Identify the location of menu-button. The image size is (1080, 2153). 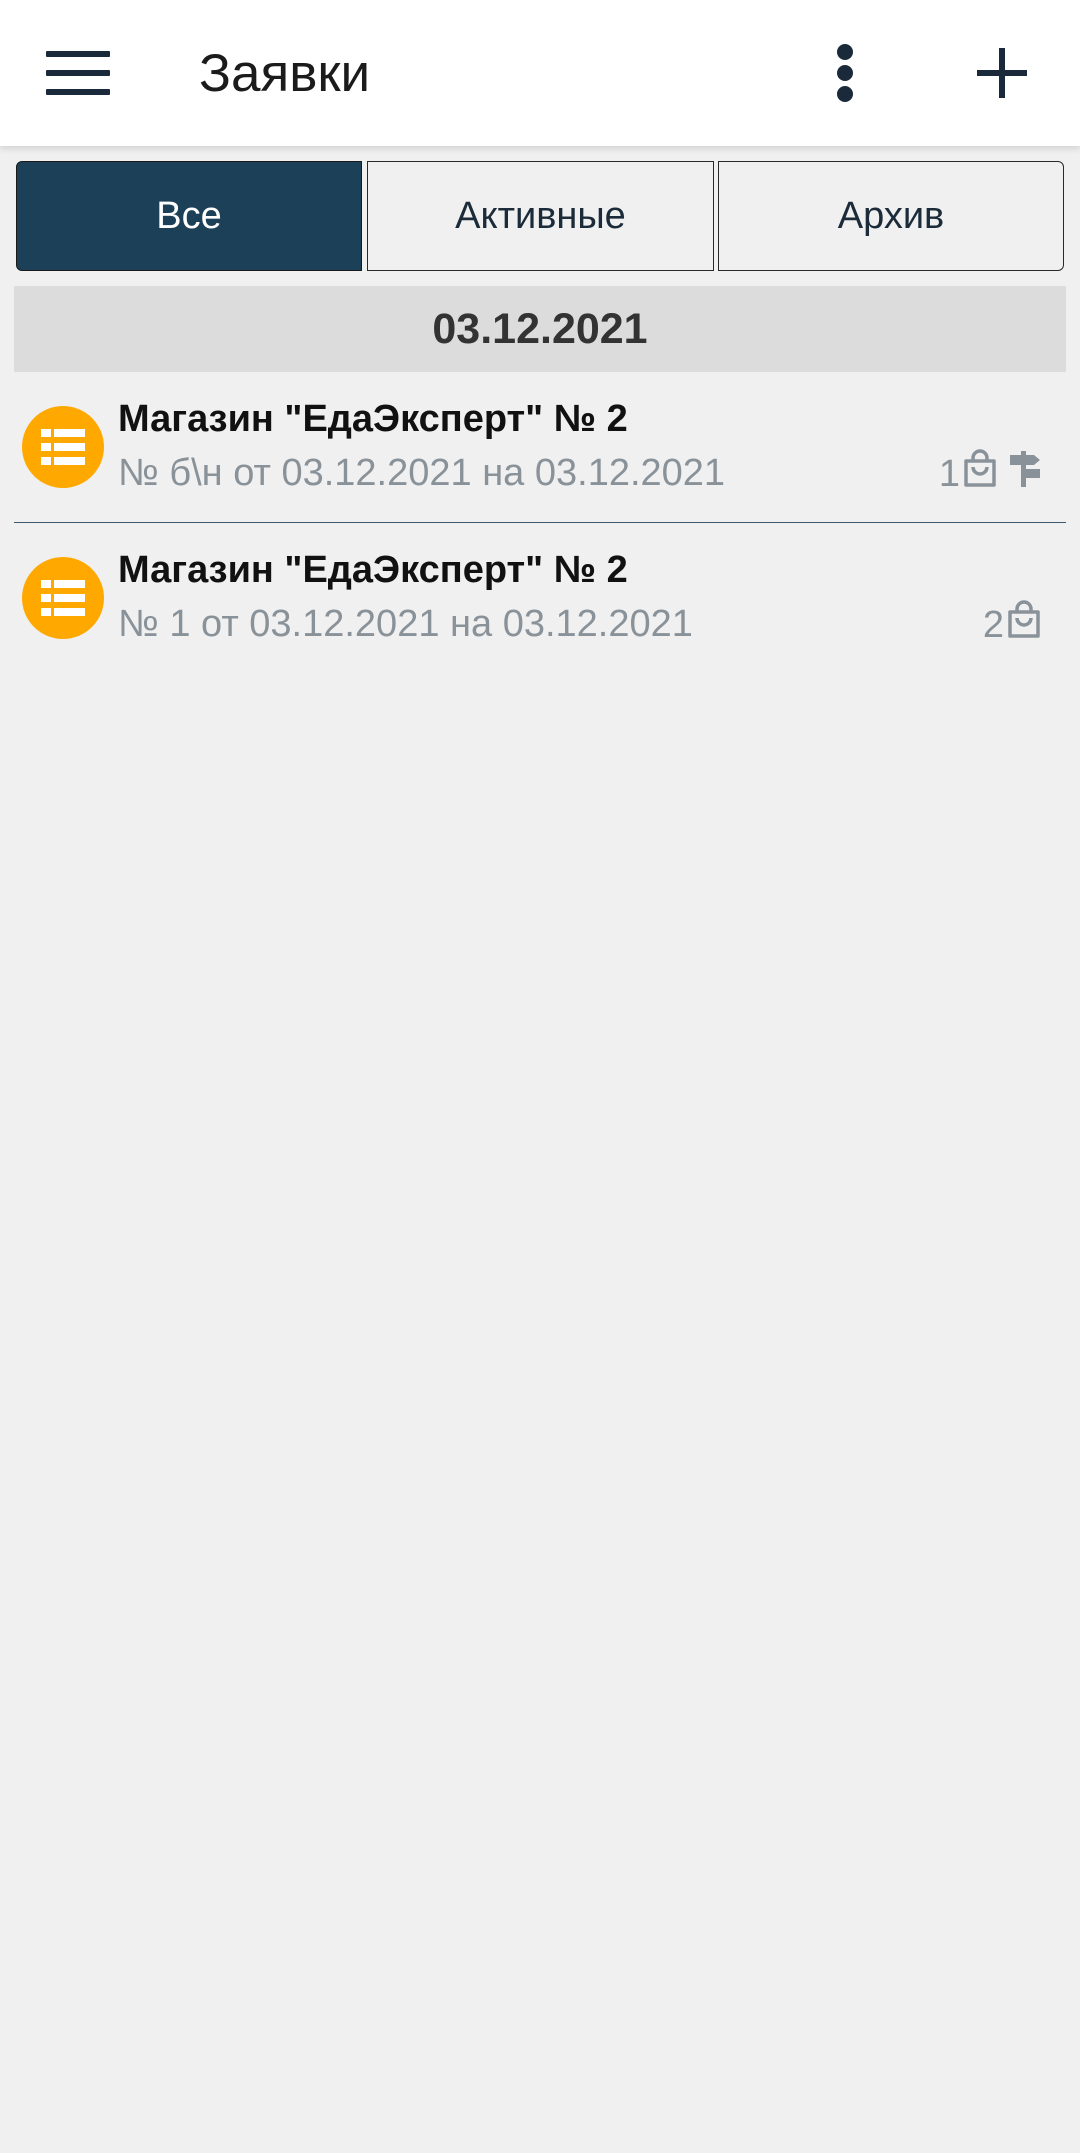
(78, 73).